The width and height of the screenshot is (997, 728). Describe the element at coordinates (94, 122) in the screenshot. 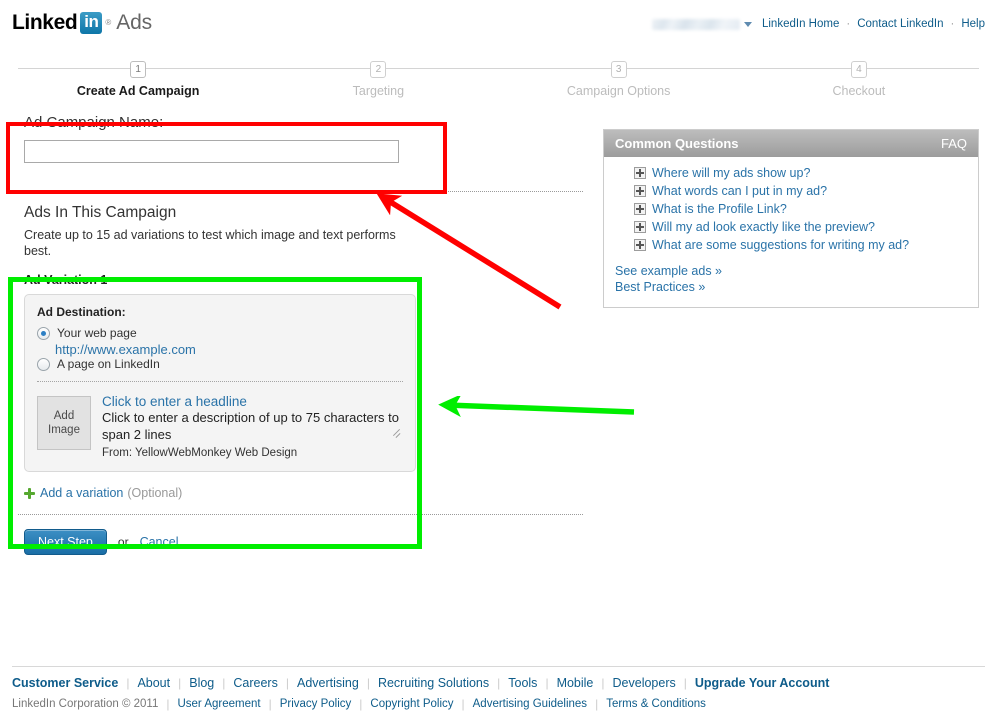

I see `campaign-name-label: Ad Campaign Name:` at that location.